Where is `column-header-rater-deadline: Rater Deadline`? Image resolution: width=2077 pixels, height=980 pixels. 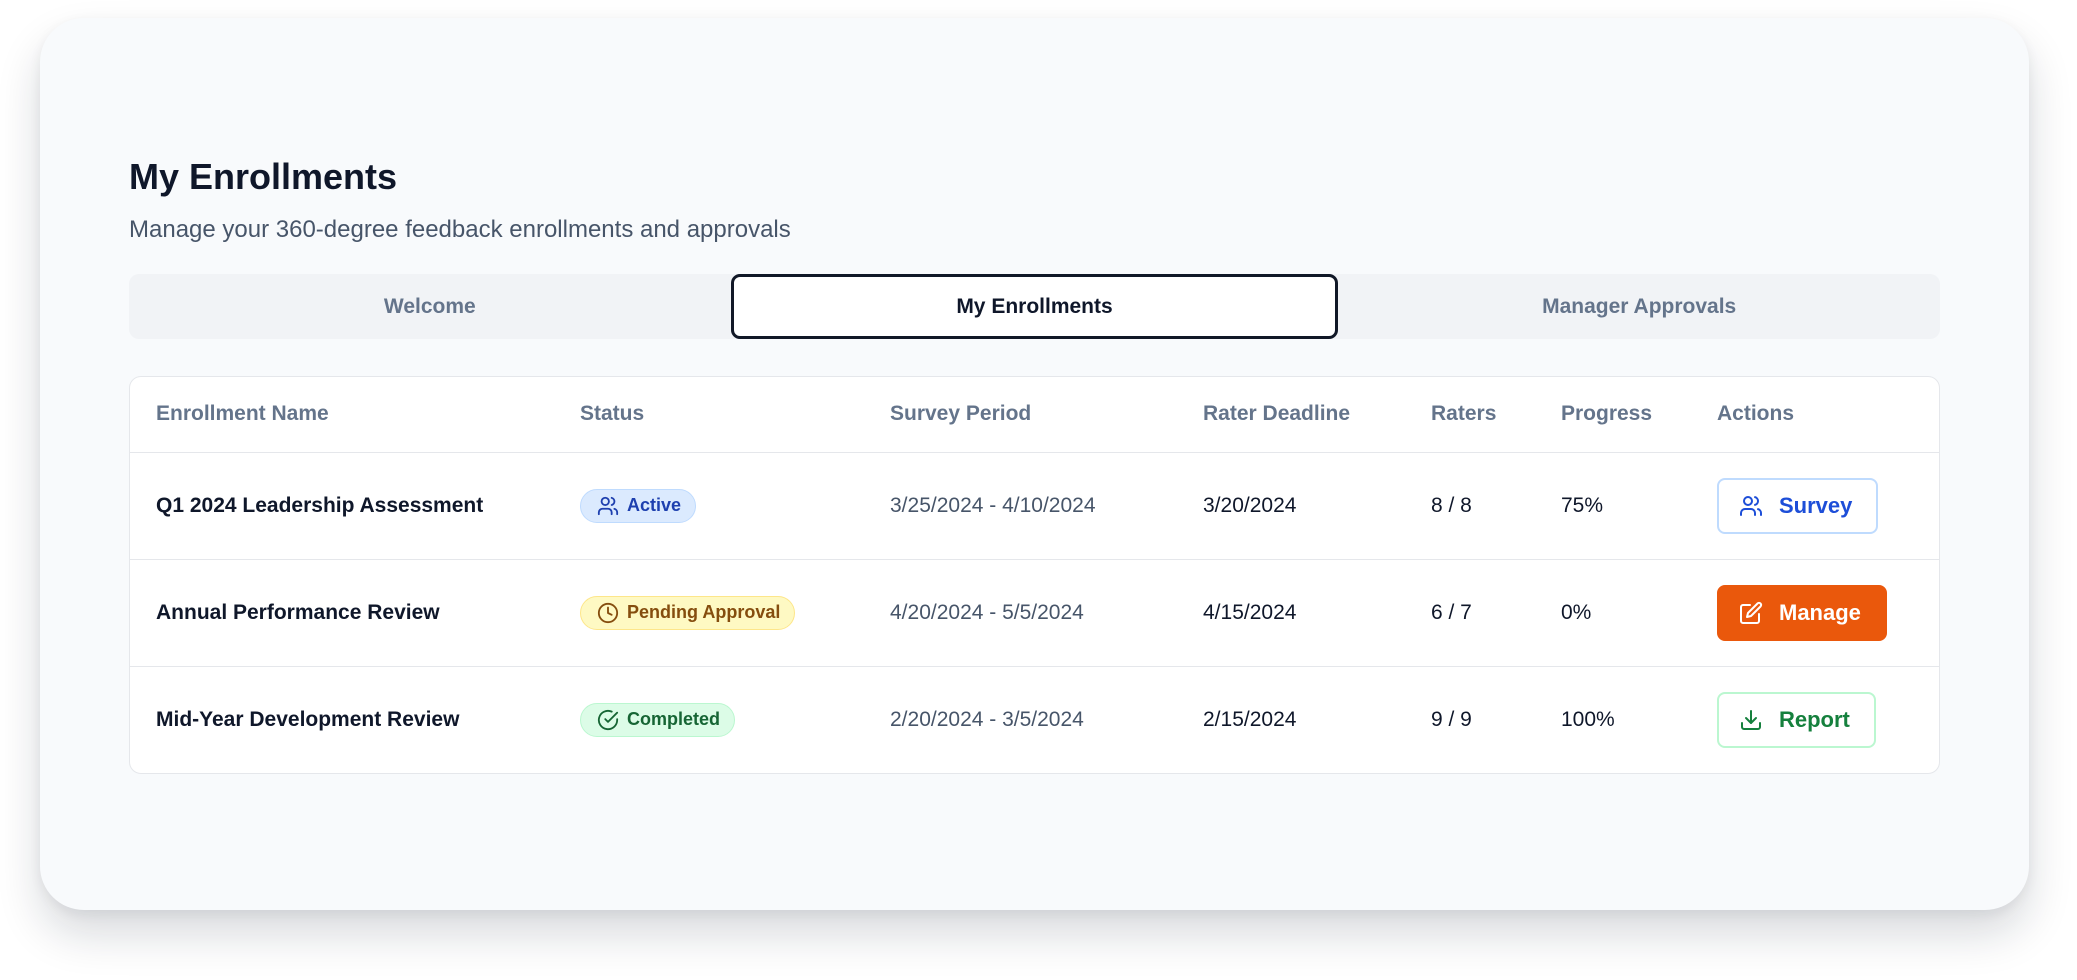
column-header-rater-deadline: Rater Deadline is located at coordinates (1291, 415).